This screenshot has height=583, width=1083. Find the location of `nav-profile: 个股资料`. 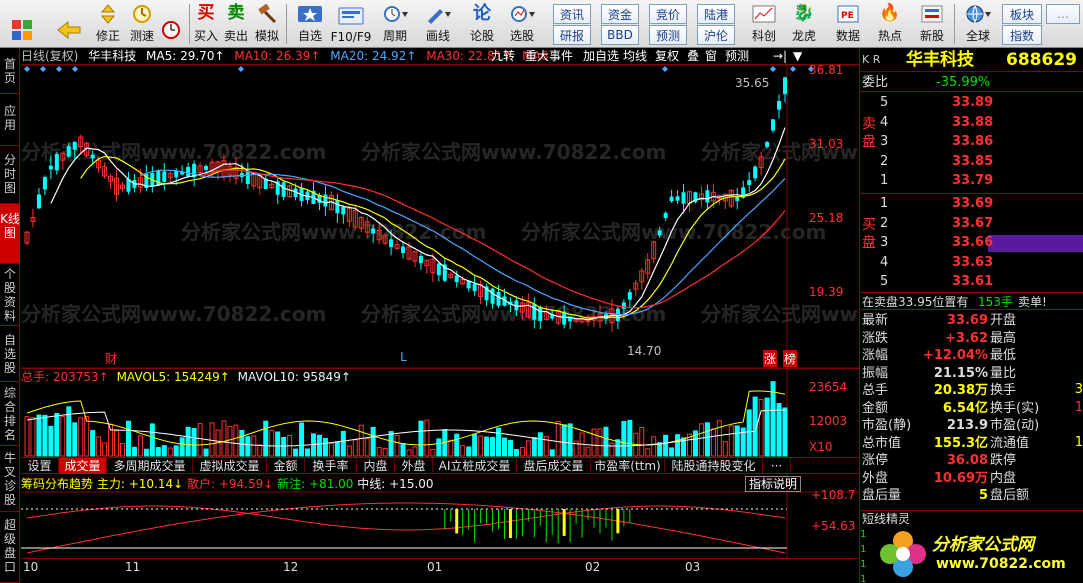

nav-profile: 个股资料 is located at coordinates (10, 295).